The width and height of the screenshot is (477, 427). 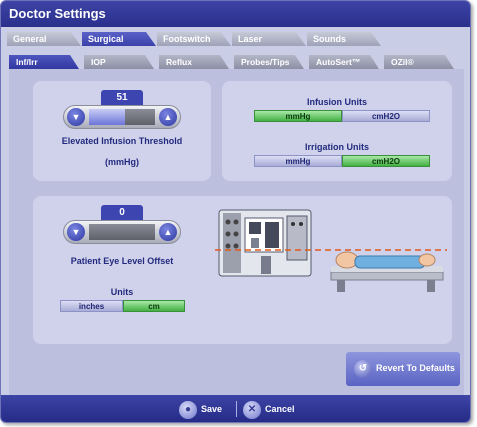 What do you see at coordinates (280, 409) in the screenshot?
I see `cancel-label: Cancel` at bounding box center [280, 409].